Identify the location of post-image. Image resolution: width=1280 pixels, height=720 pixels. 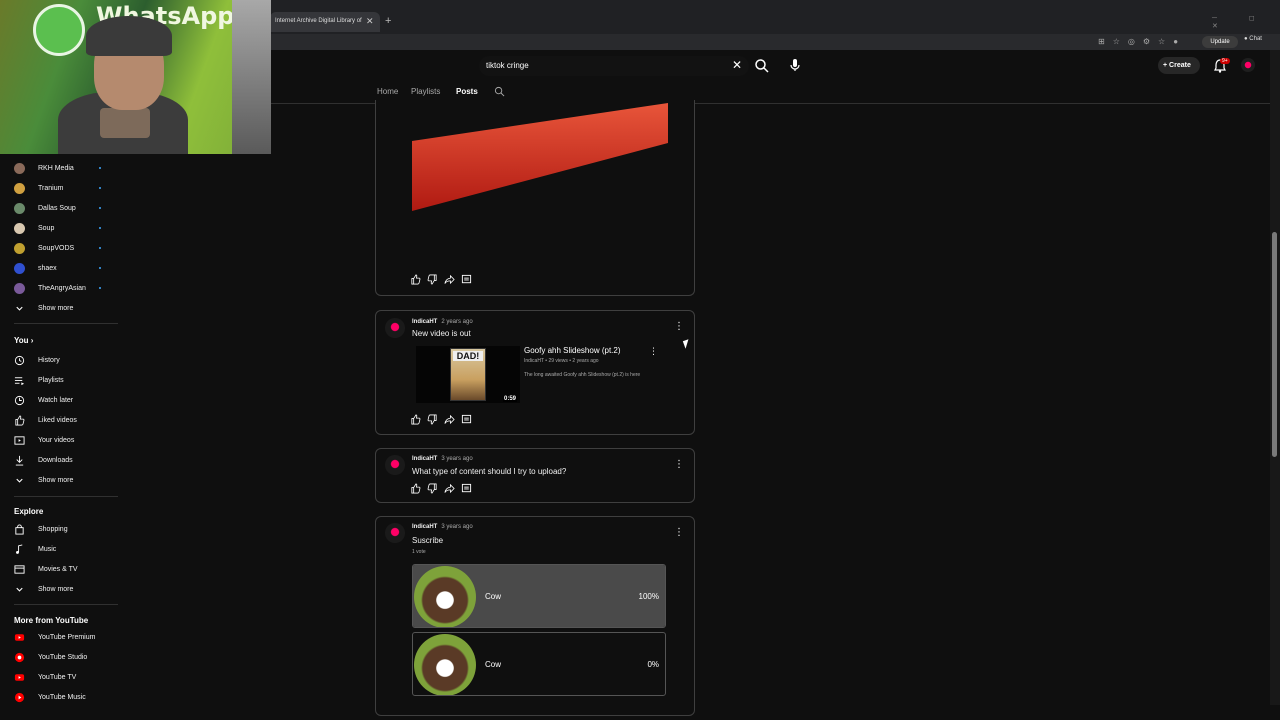
(541, 158).